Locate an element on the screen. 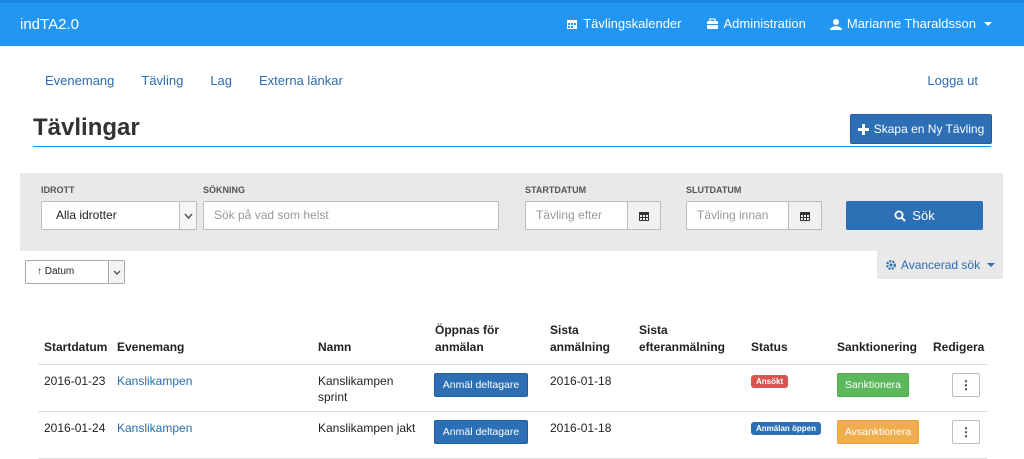 This screenshot has height=459, width=1024. briefcase-icon is located at coordinates (712, 23).